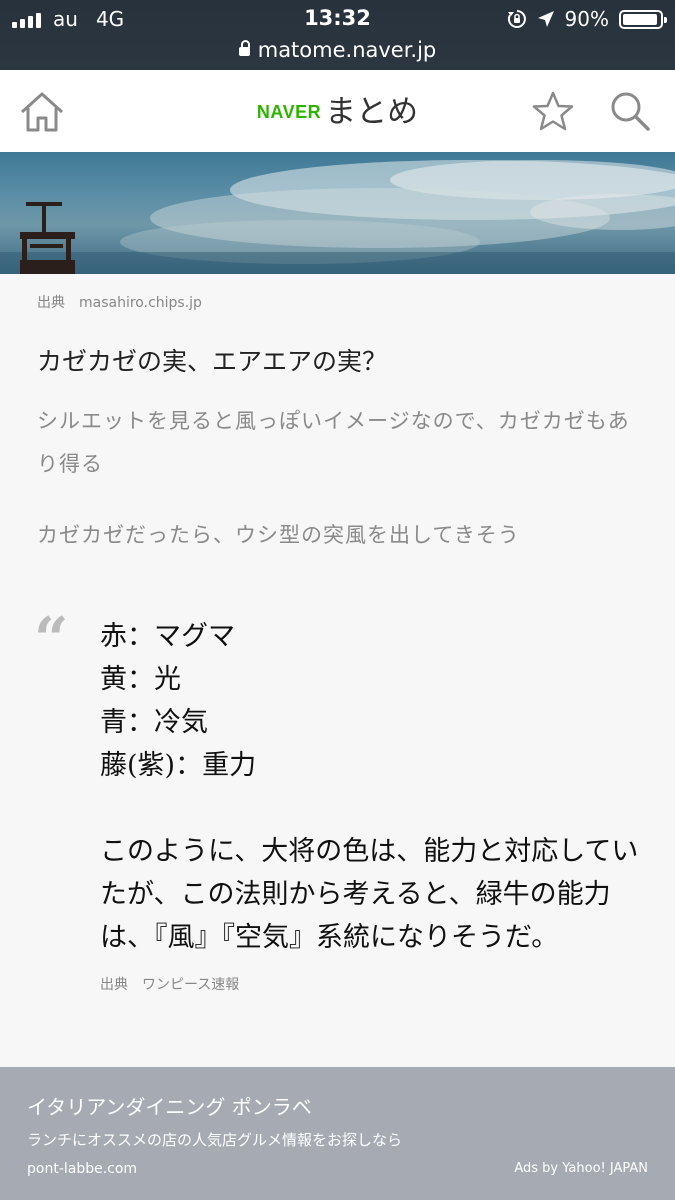 The width and height of the screenshot is (675, 1200). Describe the element at coordinates (643, 19) in the screenshot. I see `battery-icon` at that location.